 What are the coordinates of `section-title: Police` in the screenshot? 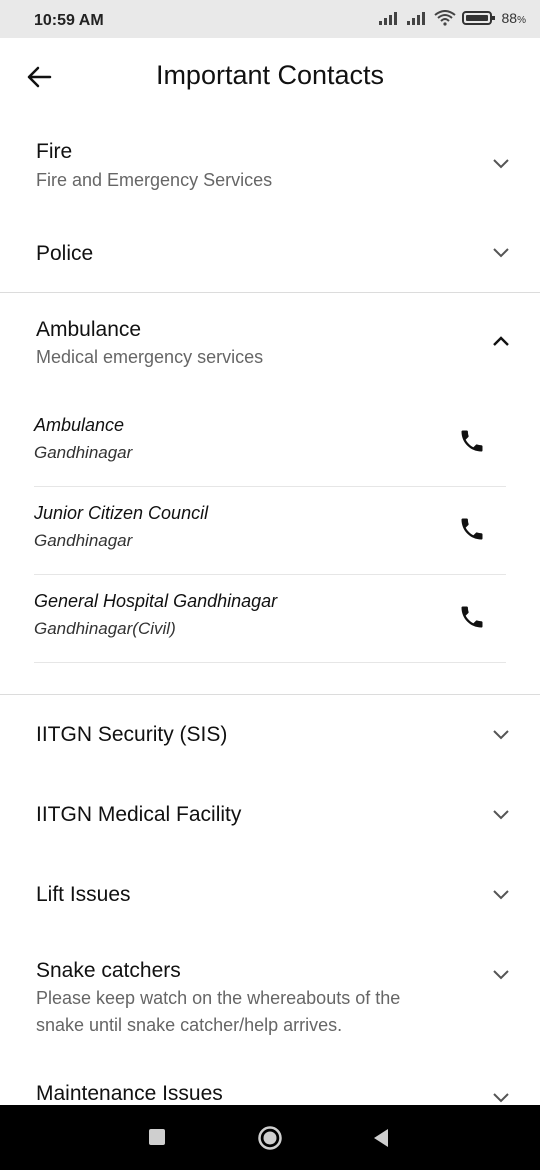 It's located at (65, 253).